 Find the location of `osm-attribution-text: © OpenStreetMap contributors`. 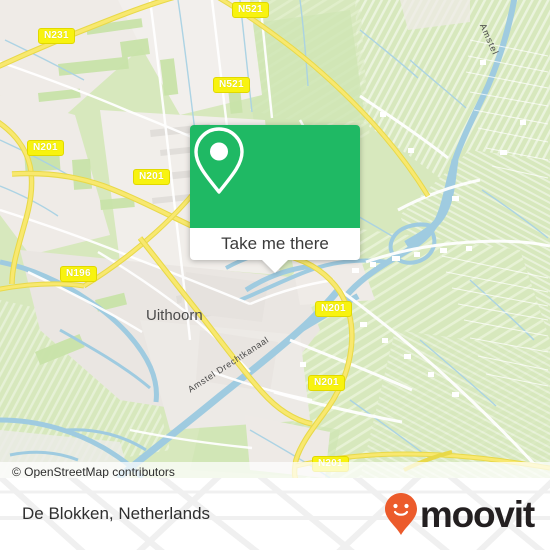

osm-attribution-text: © OpenStreetMap contributors is located at coordinates (87, 471).